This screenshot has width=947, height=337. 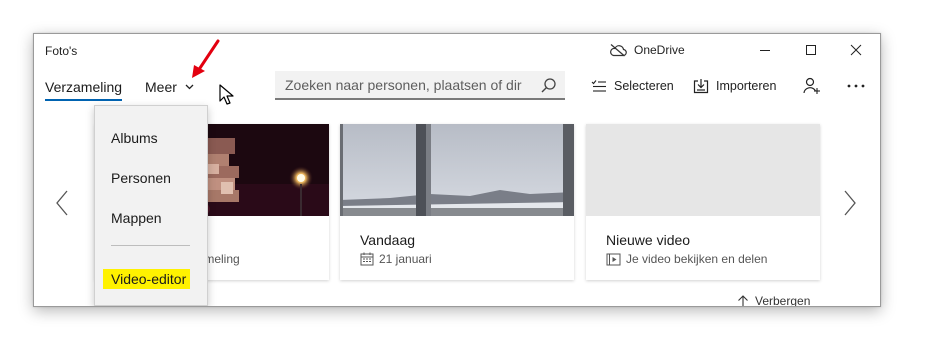 I want to click on video-thumbnail-placeholder, so click(x=703, y=170).